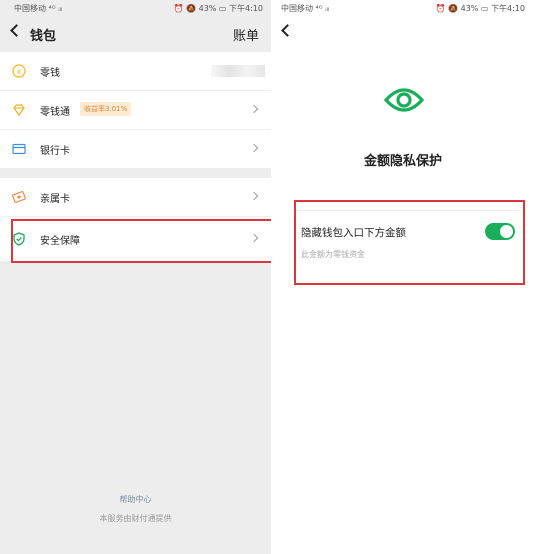 This screenshot has height=554, width=533. Describe the element at coordinates (404, 100) in the screenshot. I see `eye-icon` at that location.